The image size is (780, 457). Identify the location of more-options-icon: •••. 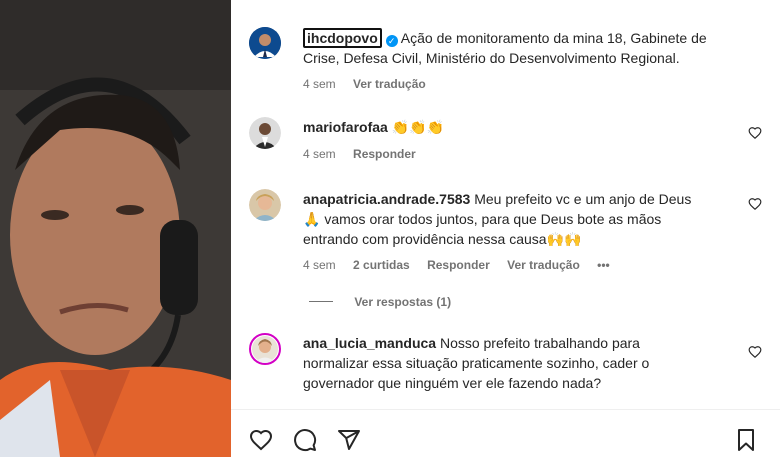
(603, 265).